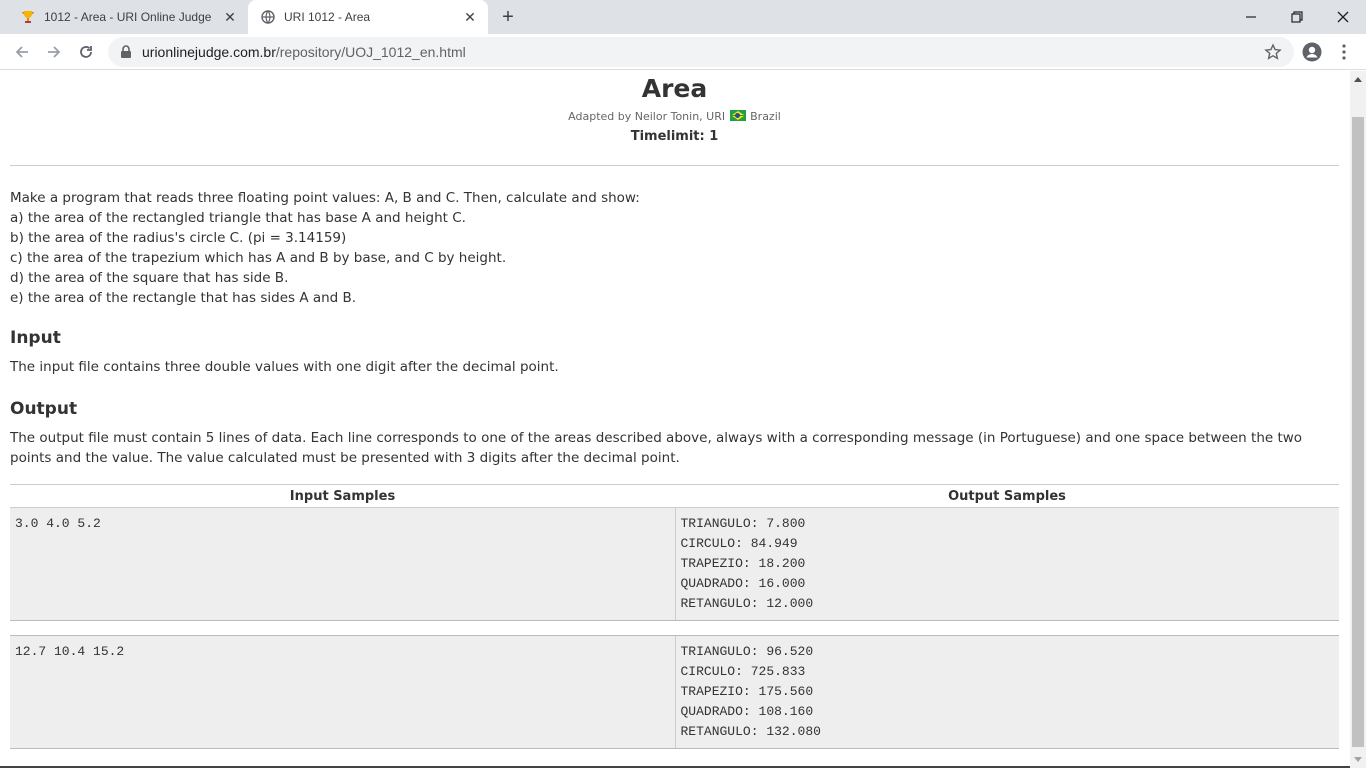 Image resolution: width=1366 pixels, height=768 pixels. I want to click on tab-uri-online-judge: 1012 - Area - URI Online Judge ✕, so click(128, 17).